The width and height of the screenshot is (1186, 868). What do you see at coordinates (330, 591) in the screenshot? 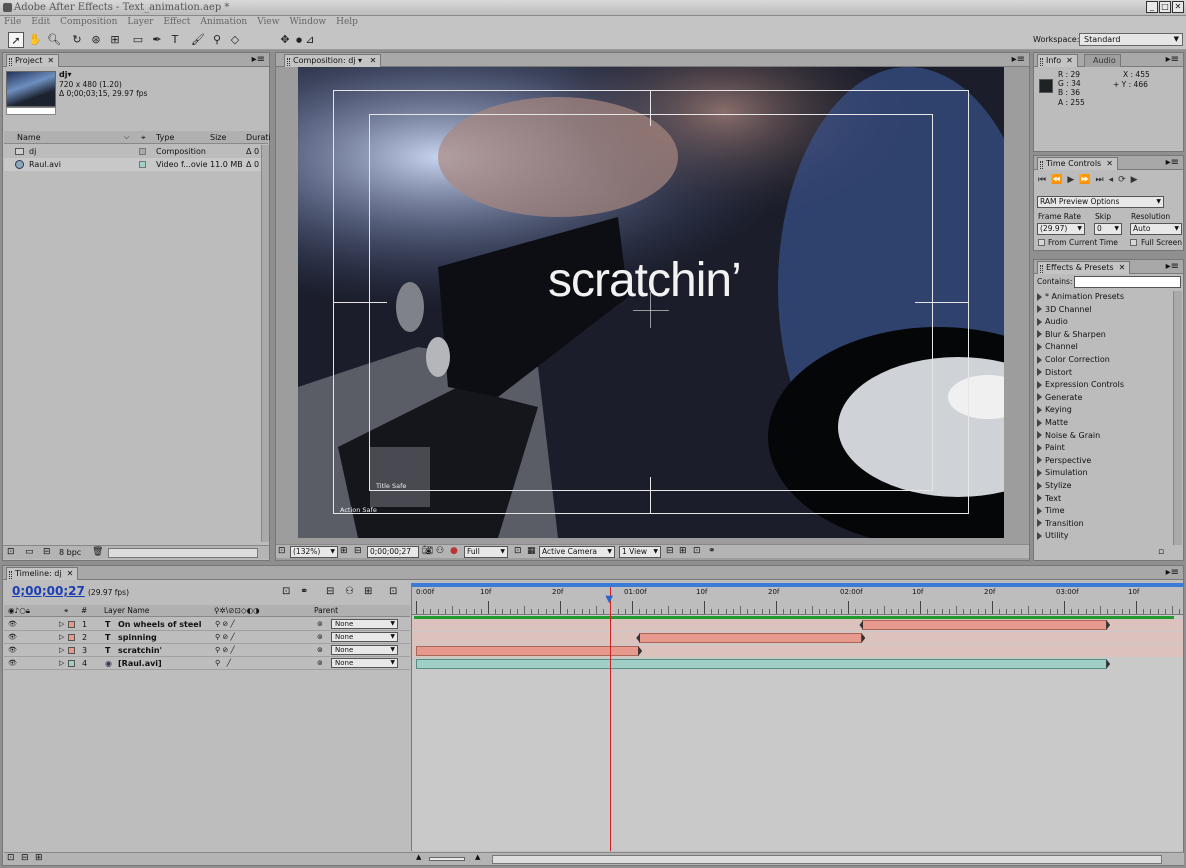
I see `draft-3d-icon: ⊟` at bounding box center [330, 591].